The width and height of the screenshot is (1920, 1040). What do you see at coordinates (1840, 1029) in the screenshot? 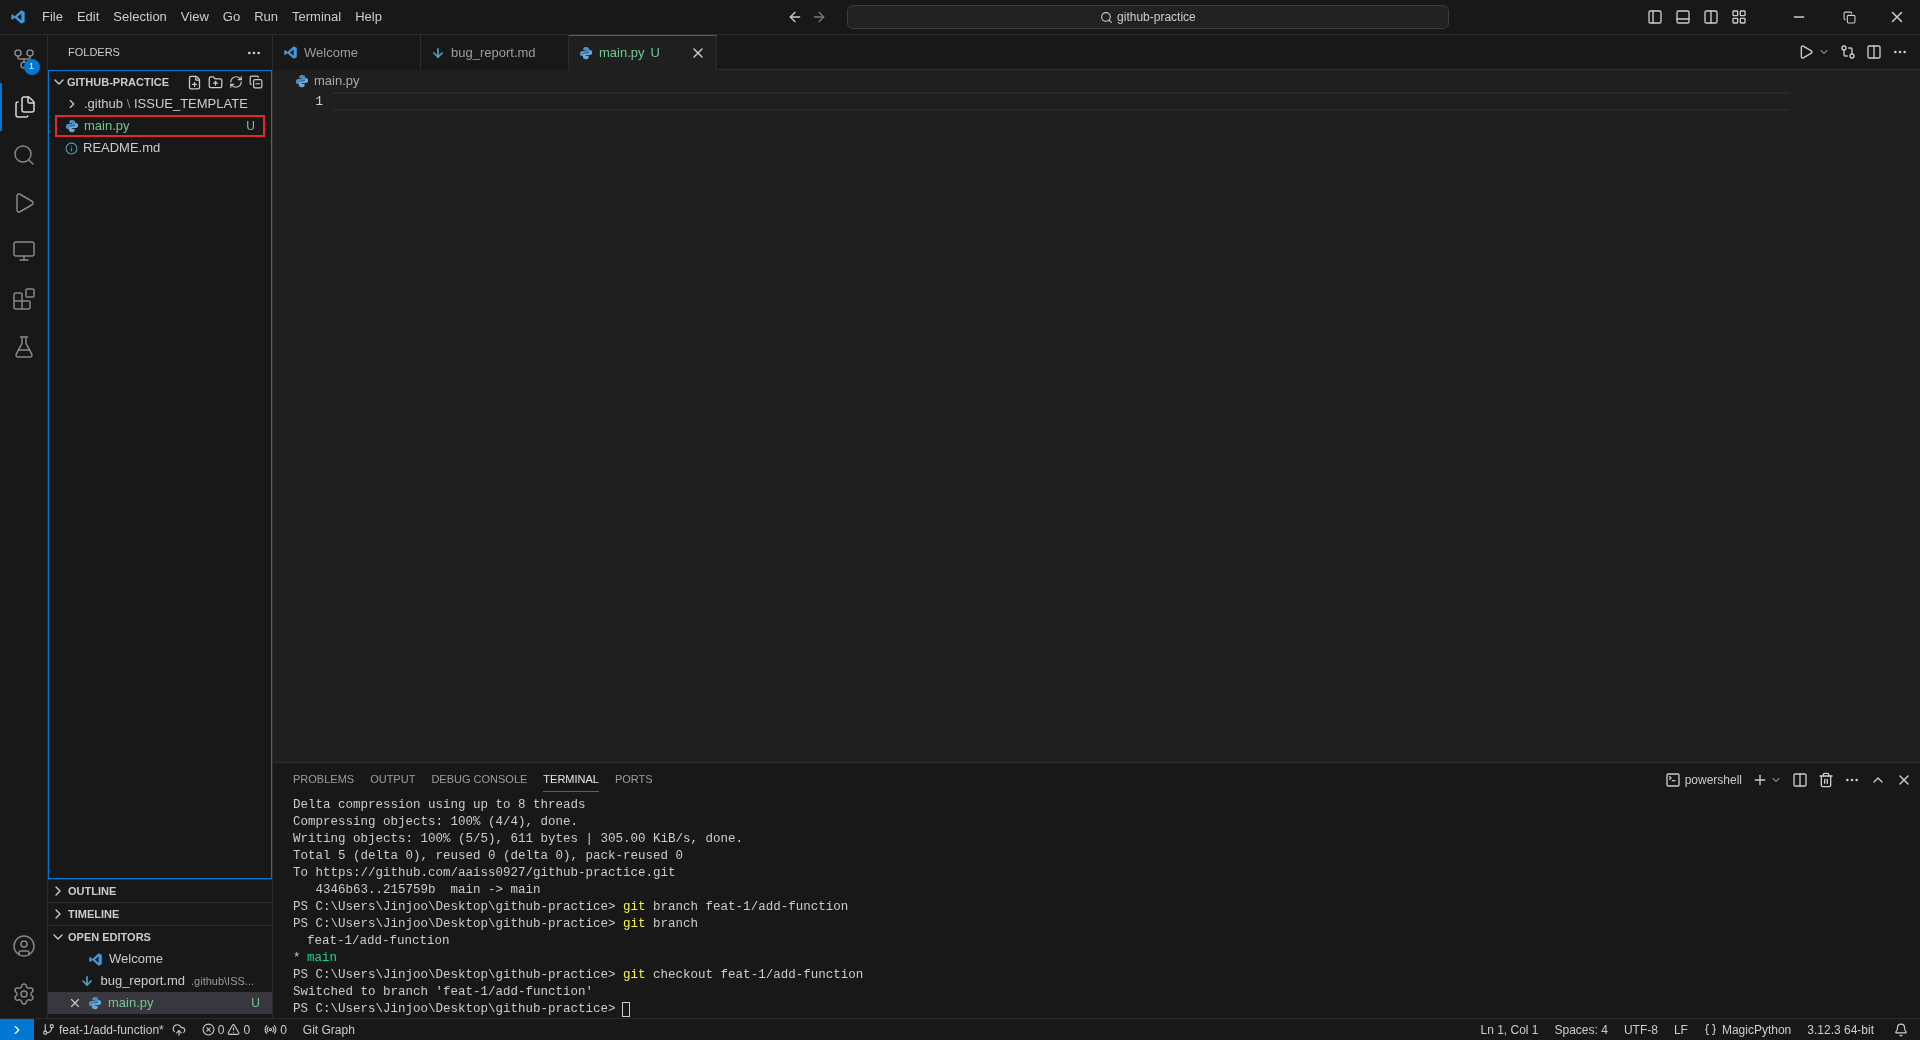
I see `interpreter-item: 3.12.3 64-bit` at bounding box center [1840, 1029].